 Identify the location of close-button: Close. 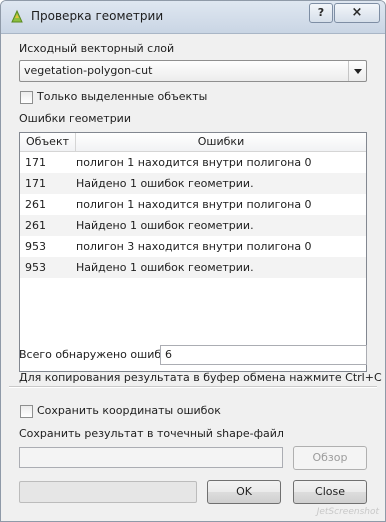
(330, 492).